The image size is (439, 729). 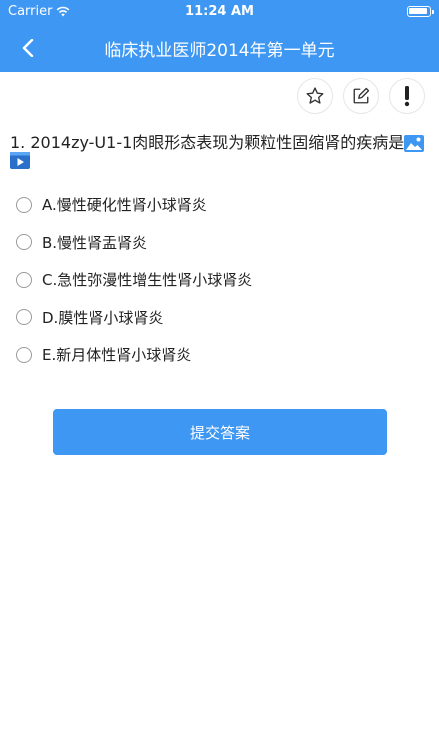 I want to click on question-toolbar, so click(x=361, y=96).